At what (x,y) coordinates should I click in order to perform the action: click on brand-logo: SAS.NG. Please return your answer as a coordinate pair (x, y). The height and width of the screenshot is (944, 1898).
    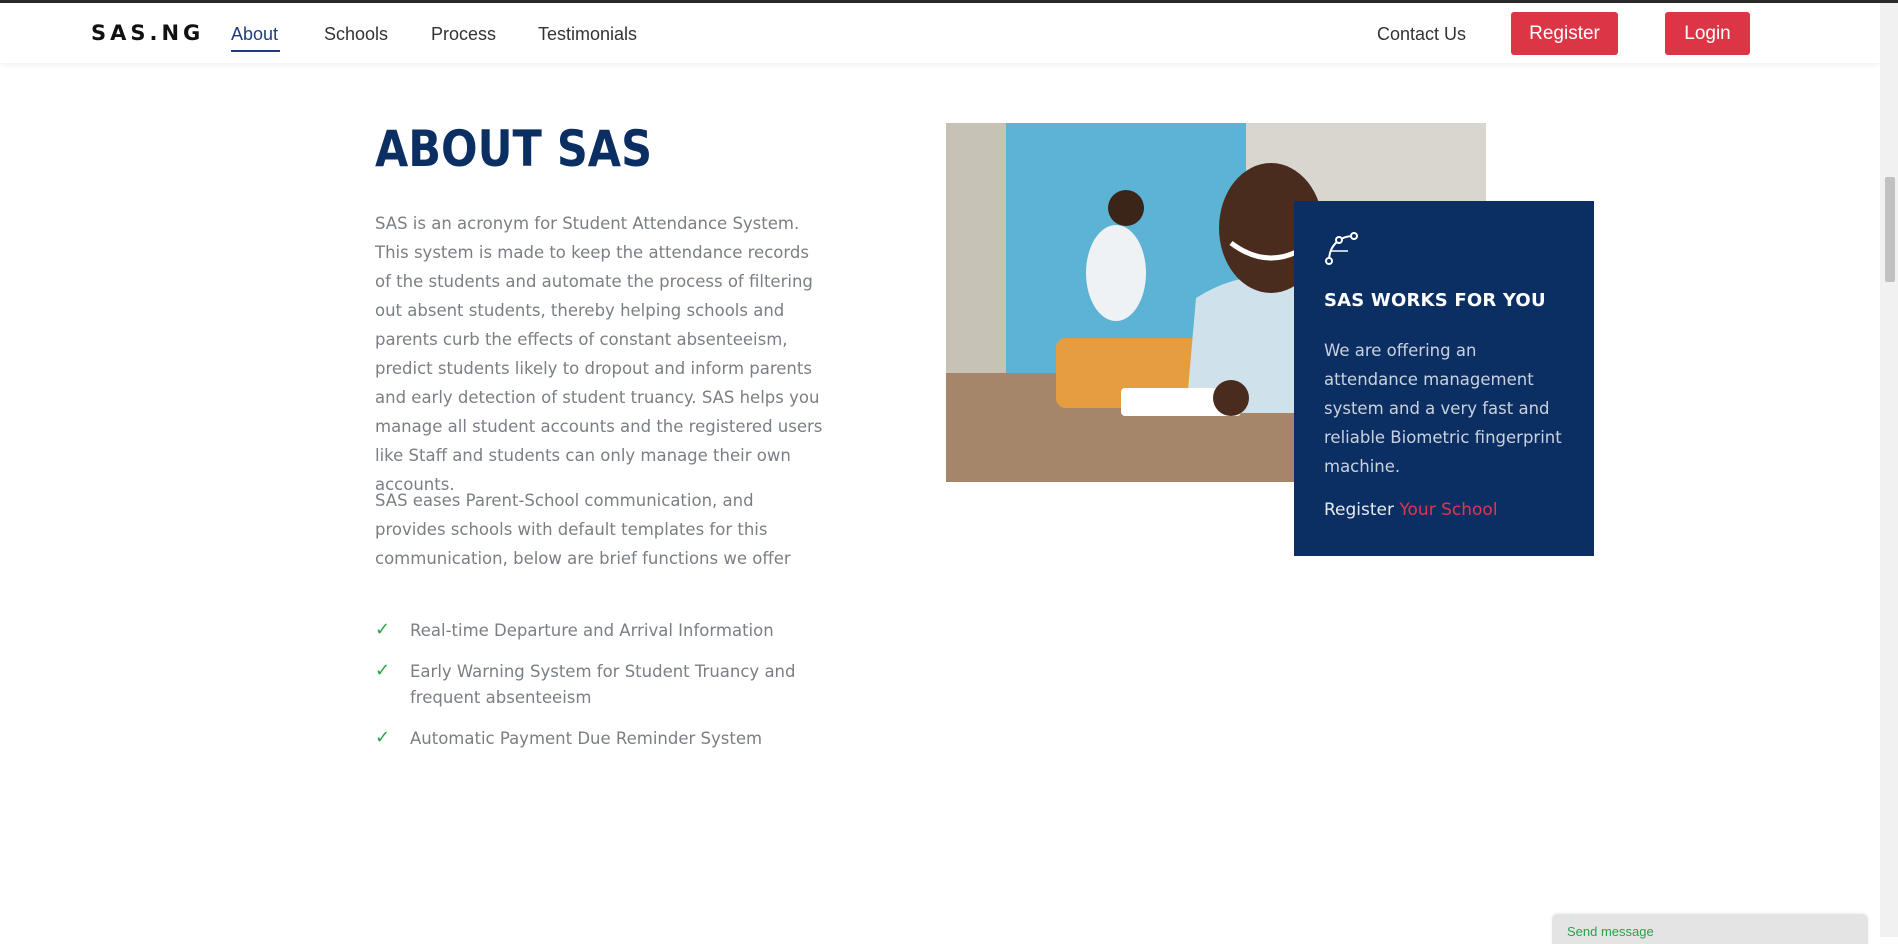
    Looking at the image, I should click on (147, 33).